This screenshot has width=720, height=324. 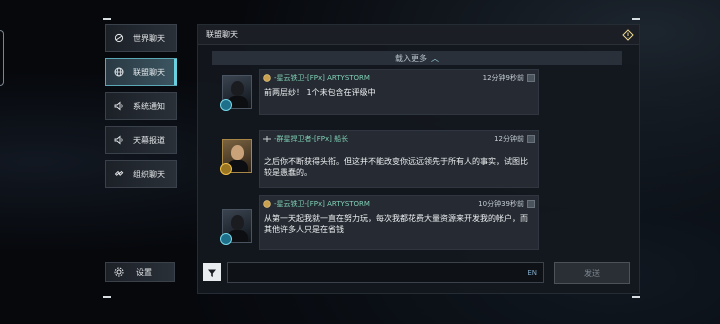 What do you see at coordinates (435, 58) in the screenshot?
I see `chevron-up-icon: ︿` at bounding box center [435, 58].